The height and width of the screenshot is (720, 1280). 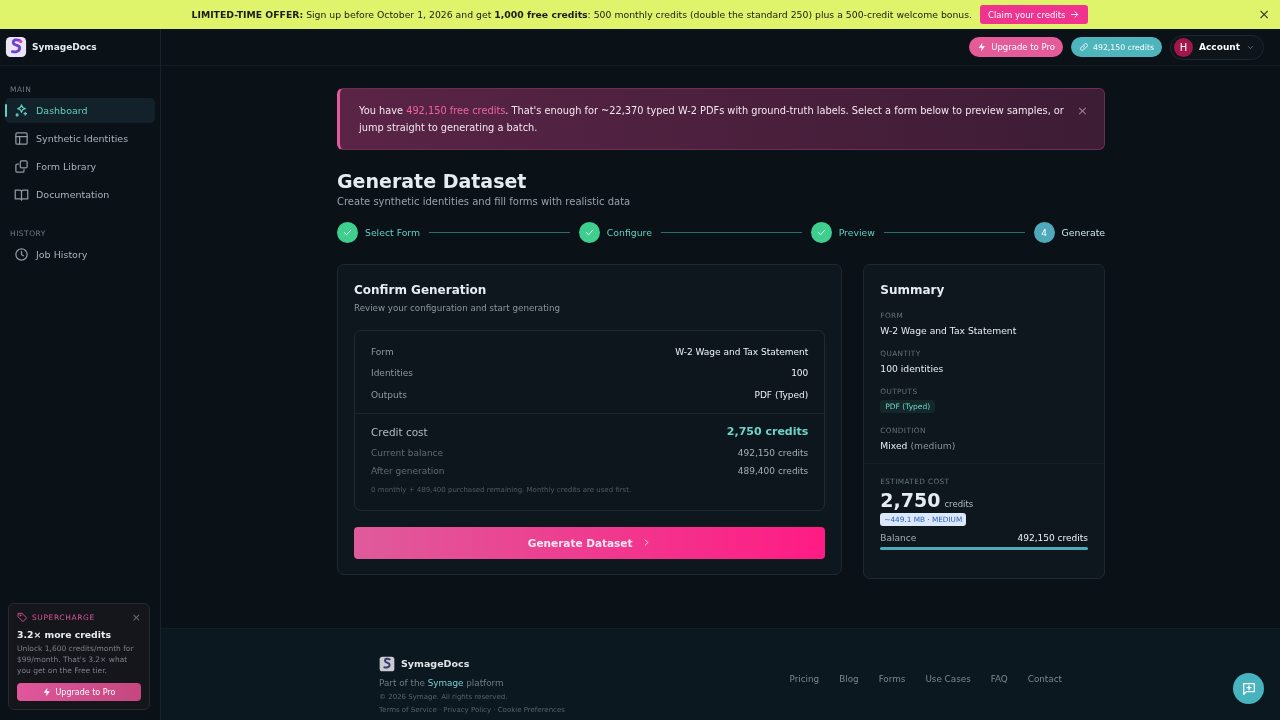 I want to click on avatar: H, so click(x=1184, y=47).